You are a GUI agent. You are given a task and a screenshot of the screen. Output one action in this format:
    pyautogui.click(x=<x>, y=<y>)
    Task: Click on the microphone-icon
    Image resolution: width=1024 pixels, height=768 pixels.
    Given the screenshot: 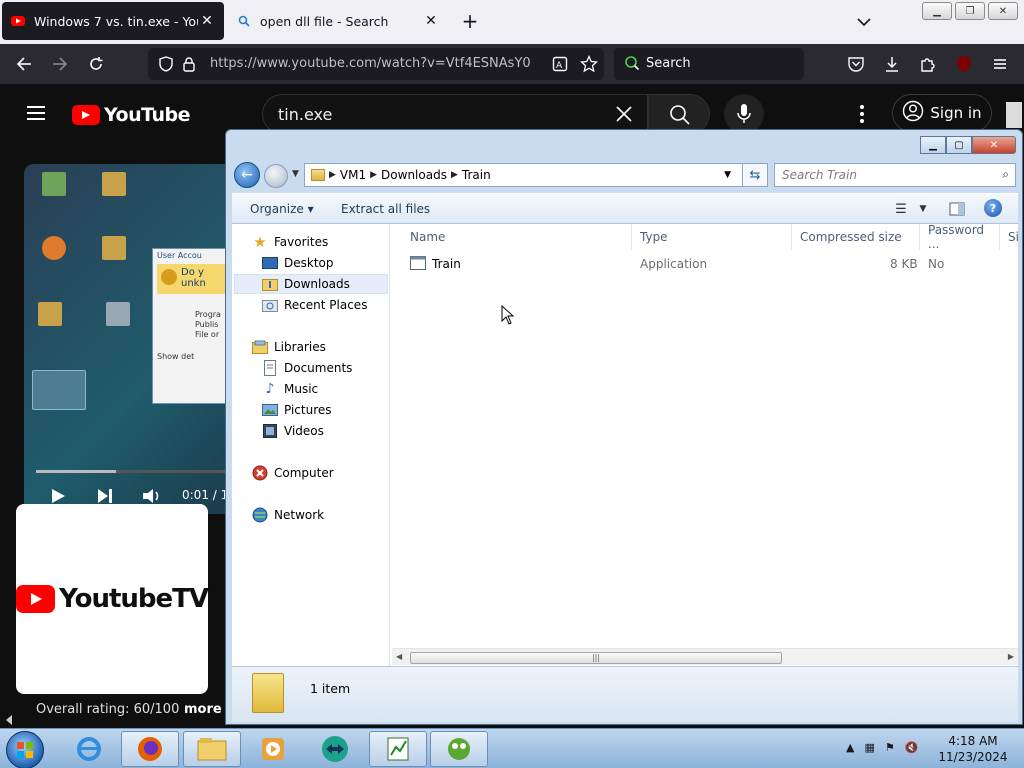 What is the action you would take?
    pyautogui.click(x=744, y=114)
    